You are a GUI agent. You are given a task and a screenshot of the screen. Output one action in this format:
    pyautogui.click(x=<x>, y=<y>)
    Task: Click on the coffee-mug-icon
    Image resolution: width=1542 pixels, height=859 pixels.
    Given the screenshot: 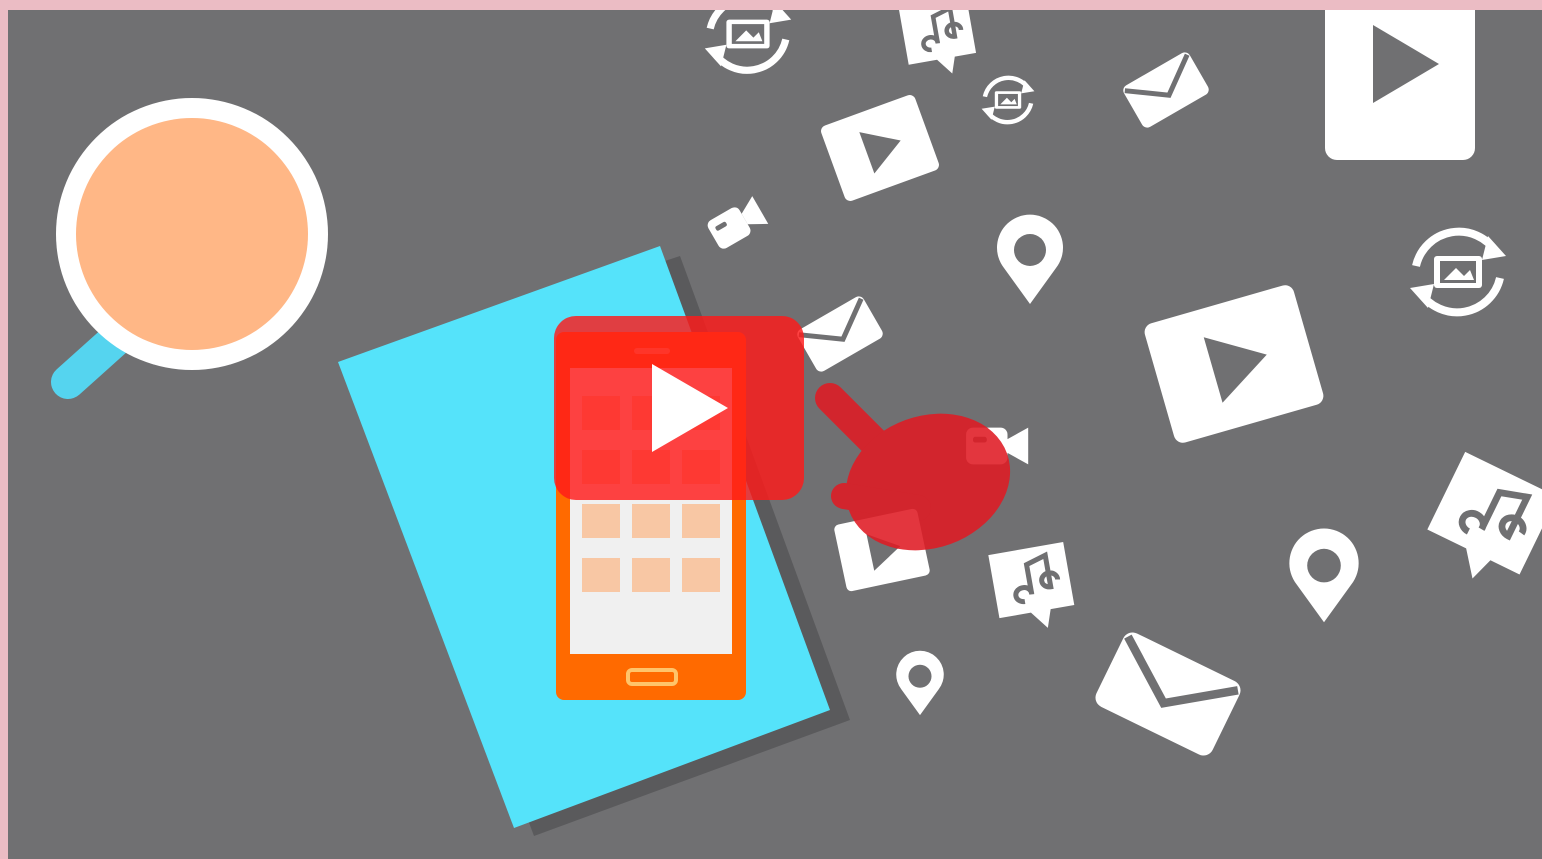 What is the action you would take?
    pyautogui.click(x=189, y=248)
    